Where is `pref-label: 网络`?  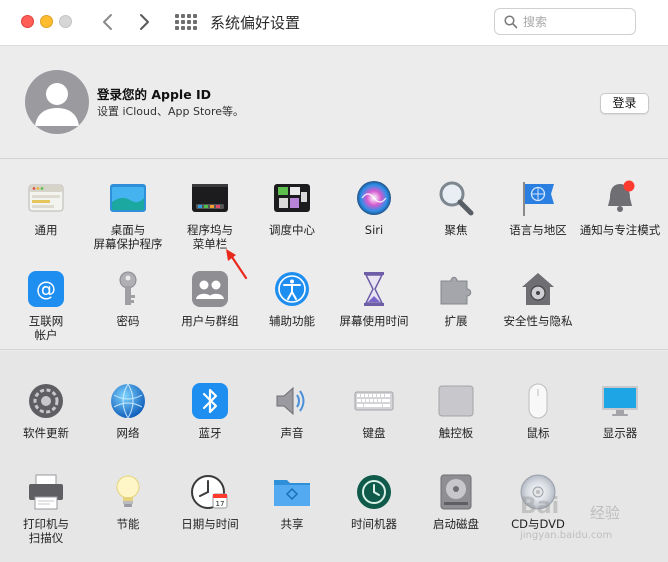
pref-label: 网络 is located at coordinates (128, 433).